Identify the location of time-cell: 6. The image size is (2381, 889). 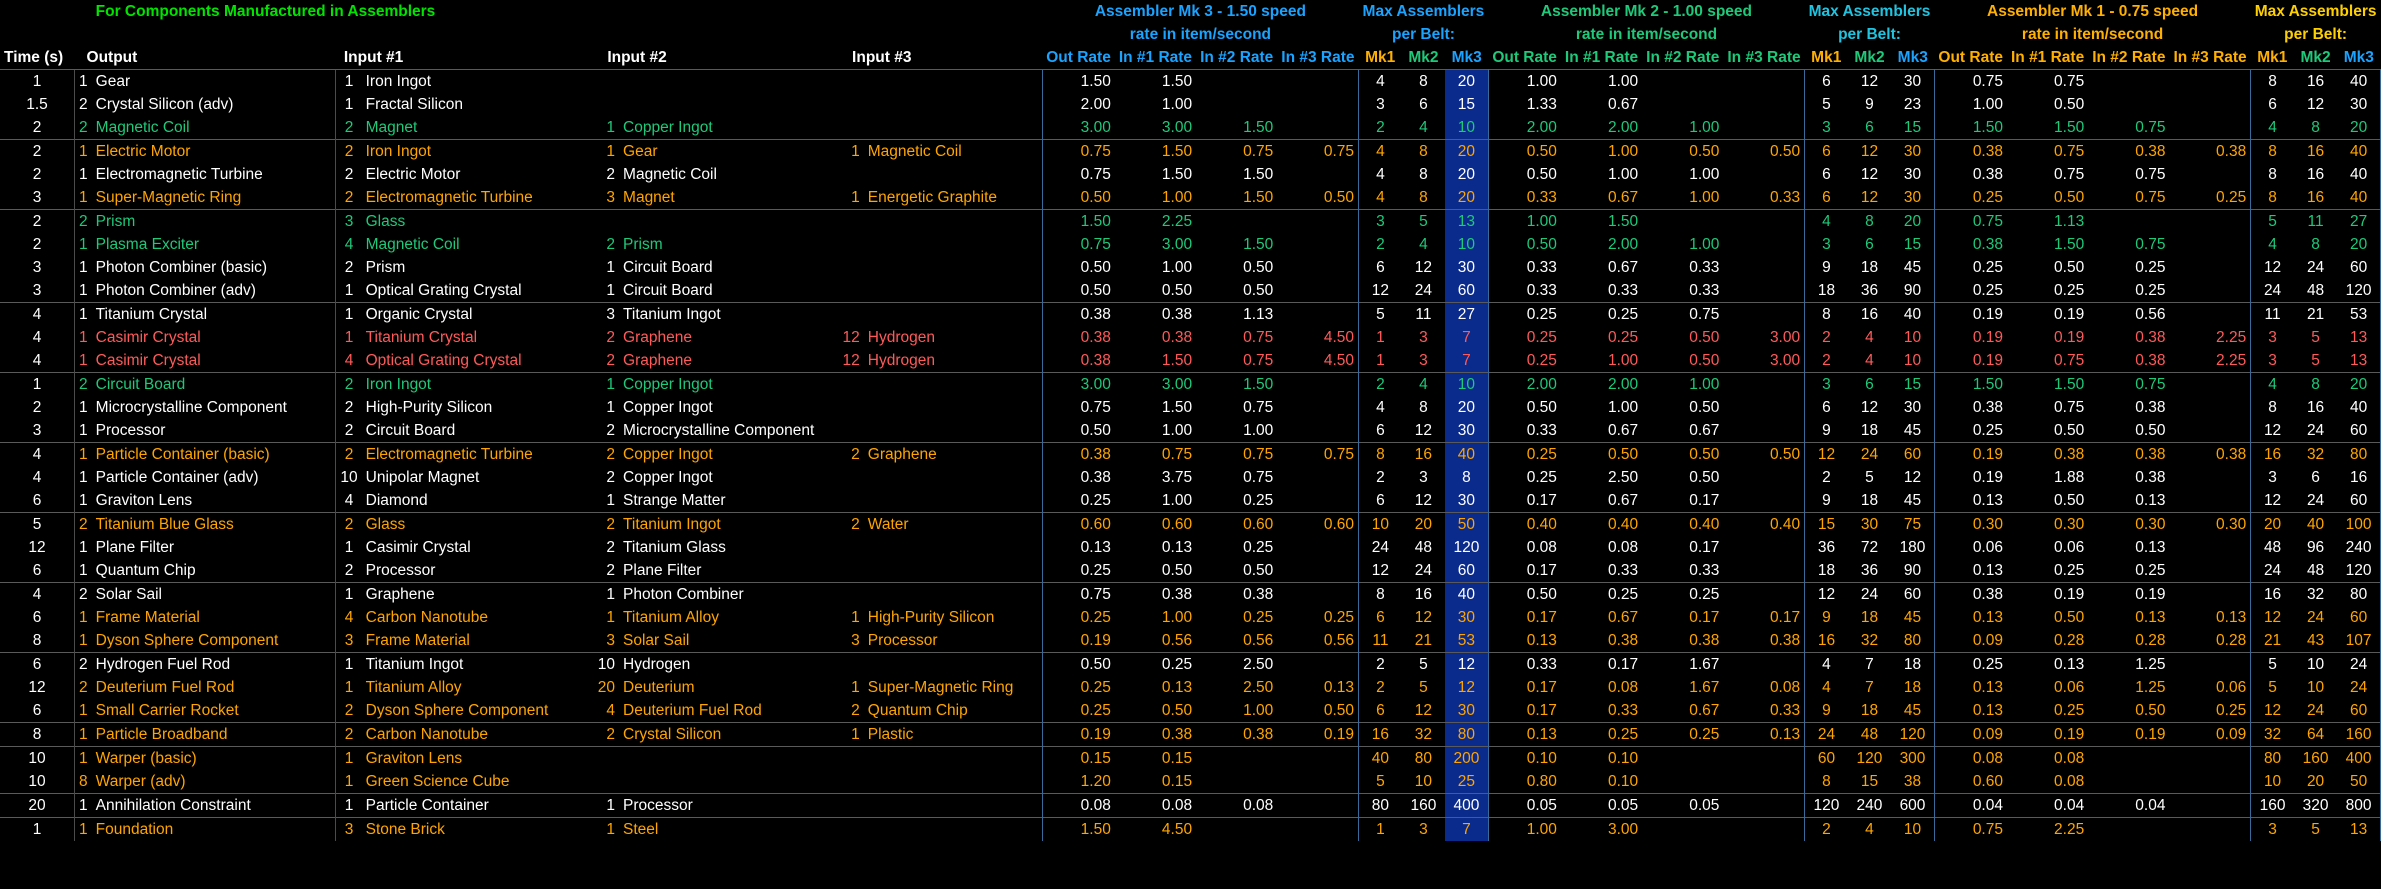
(37, 617).